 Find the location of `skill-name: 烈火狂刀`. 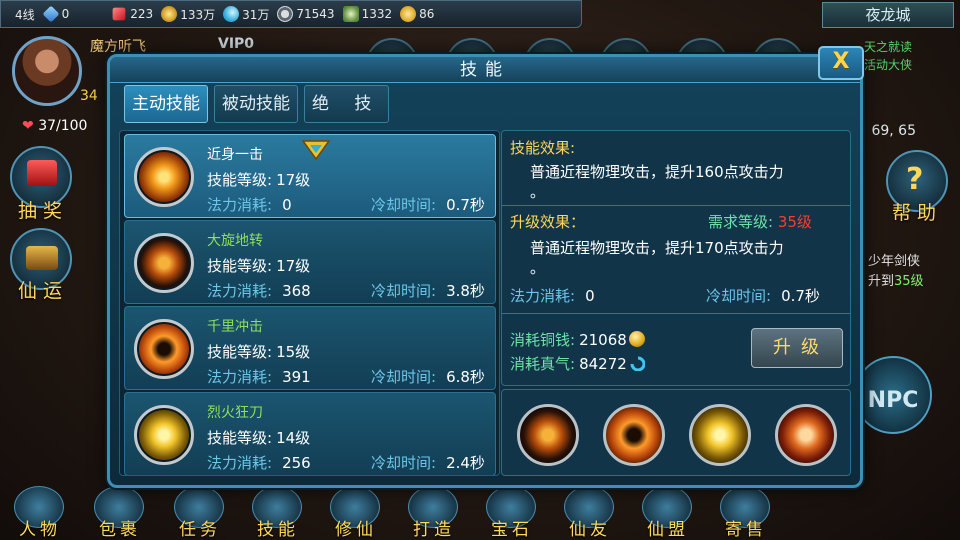

skill-name: 烈火狂刀 is located at coordinates (235, 413).